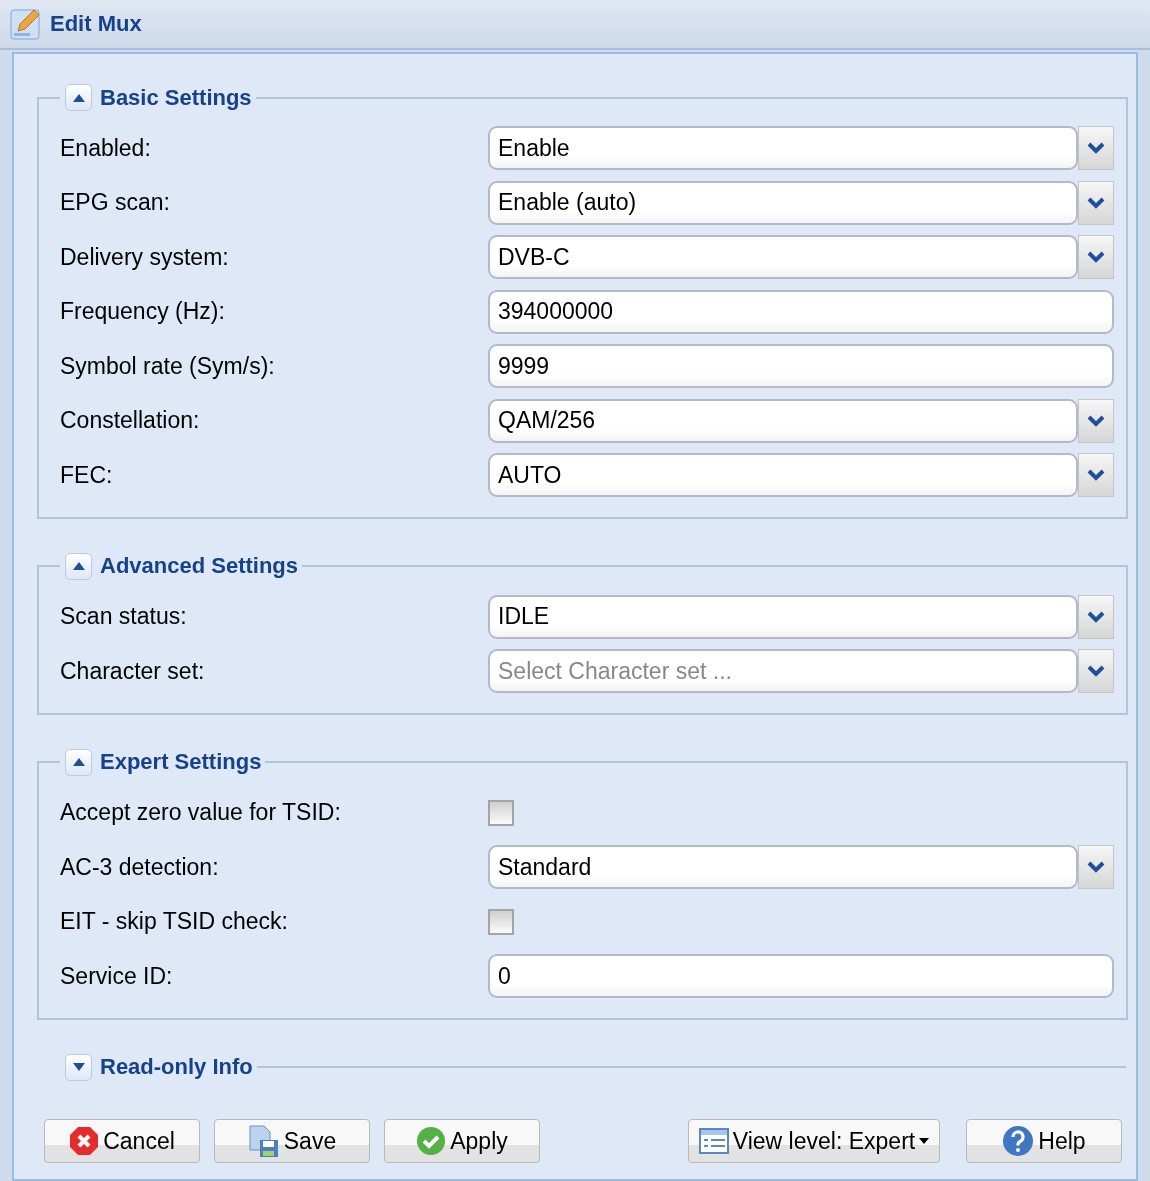 Image resolution: width=1150 pixels, height=1181 pixels. What do you see at coordinates (124, 617) in the screenshot?
I see `field-label: Scan status:` at bounding box center [124, 617].